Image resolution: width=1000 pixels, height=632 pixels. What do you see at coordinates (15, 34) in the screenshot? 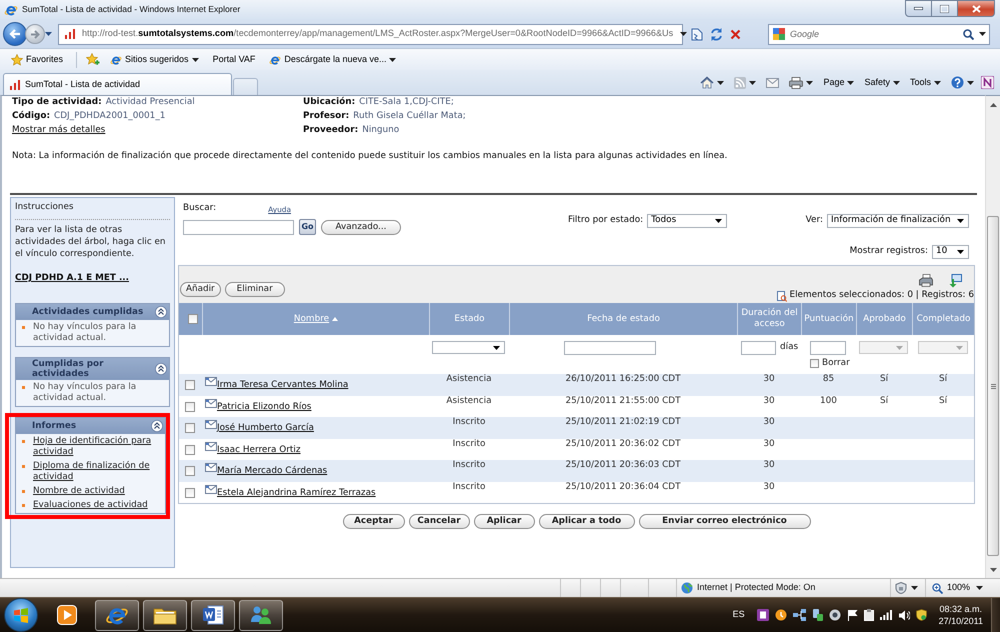
I see `back-button` at bounding box center [15, 34].